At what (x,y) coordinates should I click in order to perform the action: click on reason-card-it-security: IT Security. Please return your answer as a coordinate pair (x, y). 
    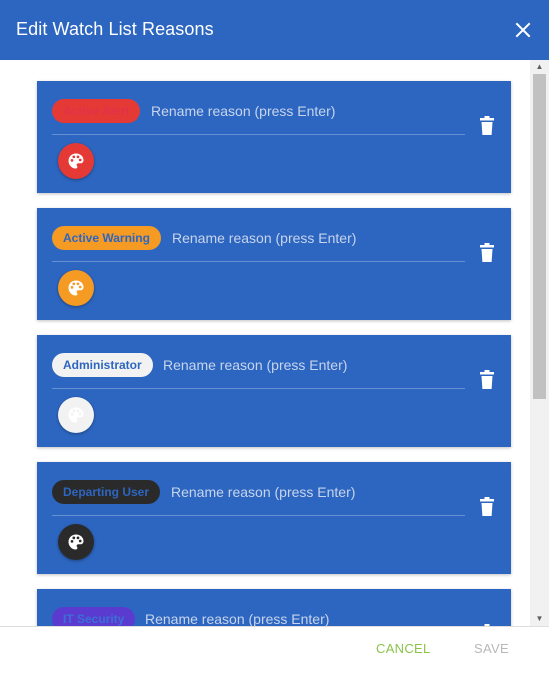
    Looking at the image, I should click on (274, 607).